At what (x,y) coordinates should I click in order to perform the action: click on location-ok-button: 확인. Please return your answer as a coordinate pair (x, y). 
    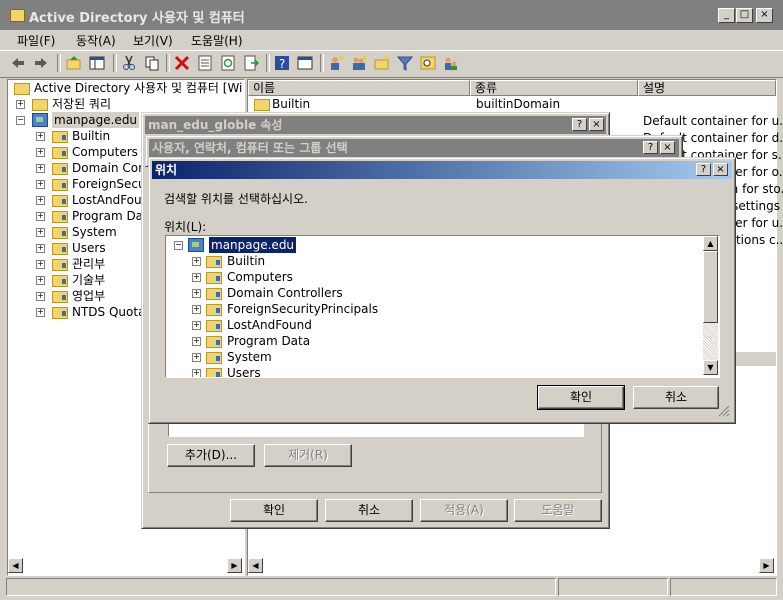
    Looking at the image, I should click on (581, 397).